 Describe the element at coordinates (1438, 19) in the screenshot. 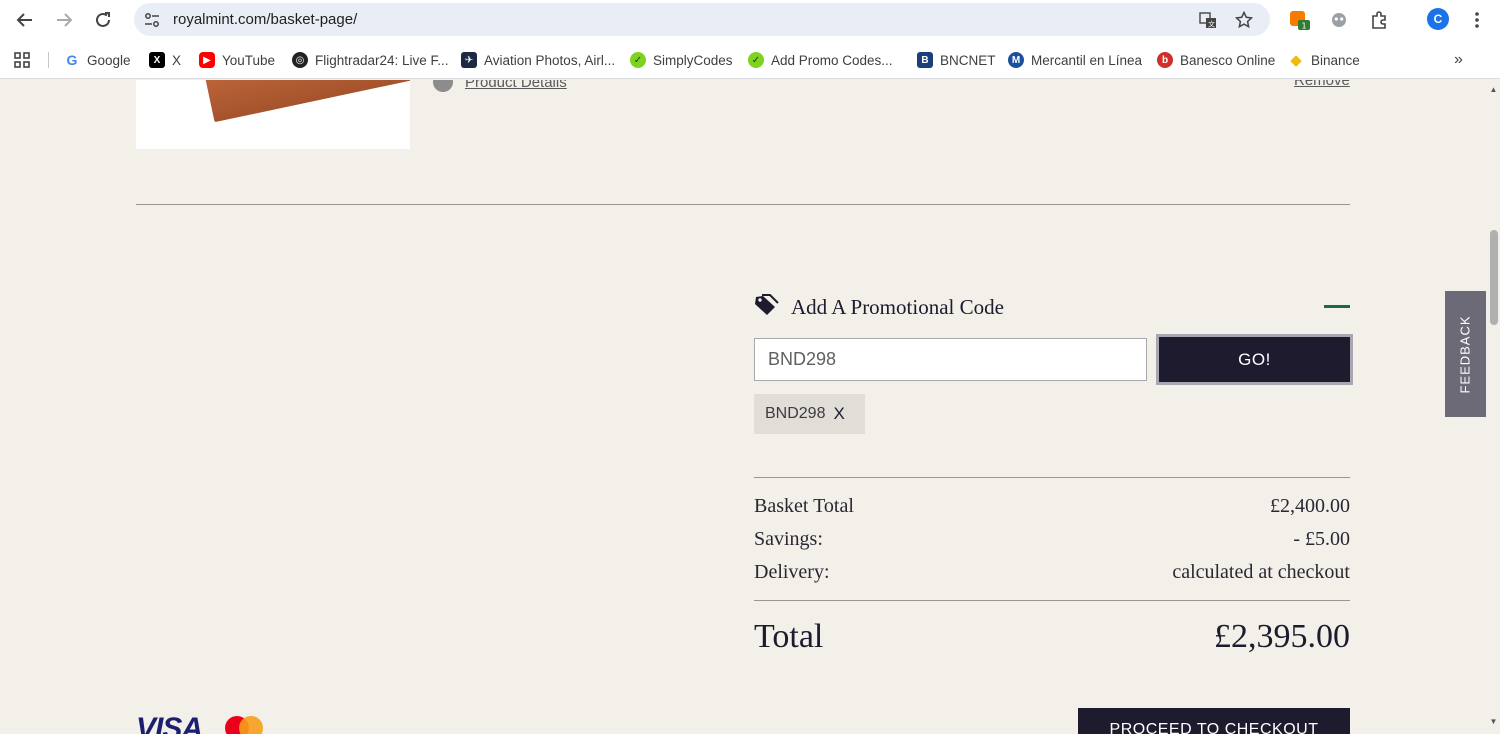

I see `profile-avatar: C` at that location.